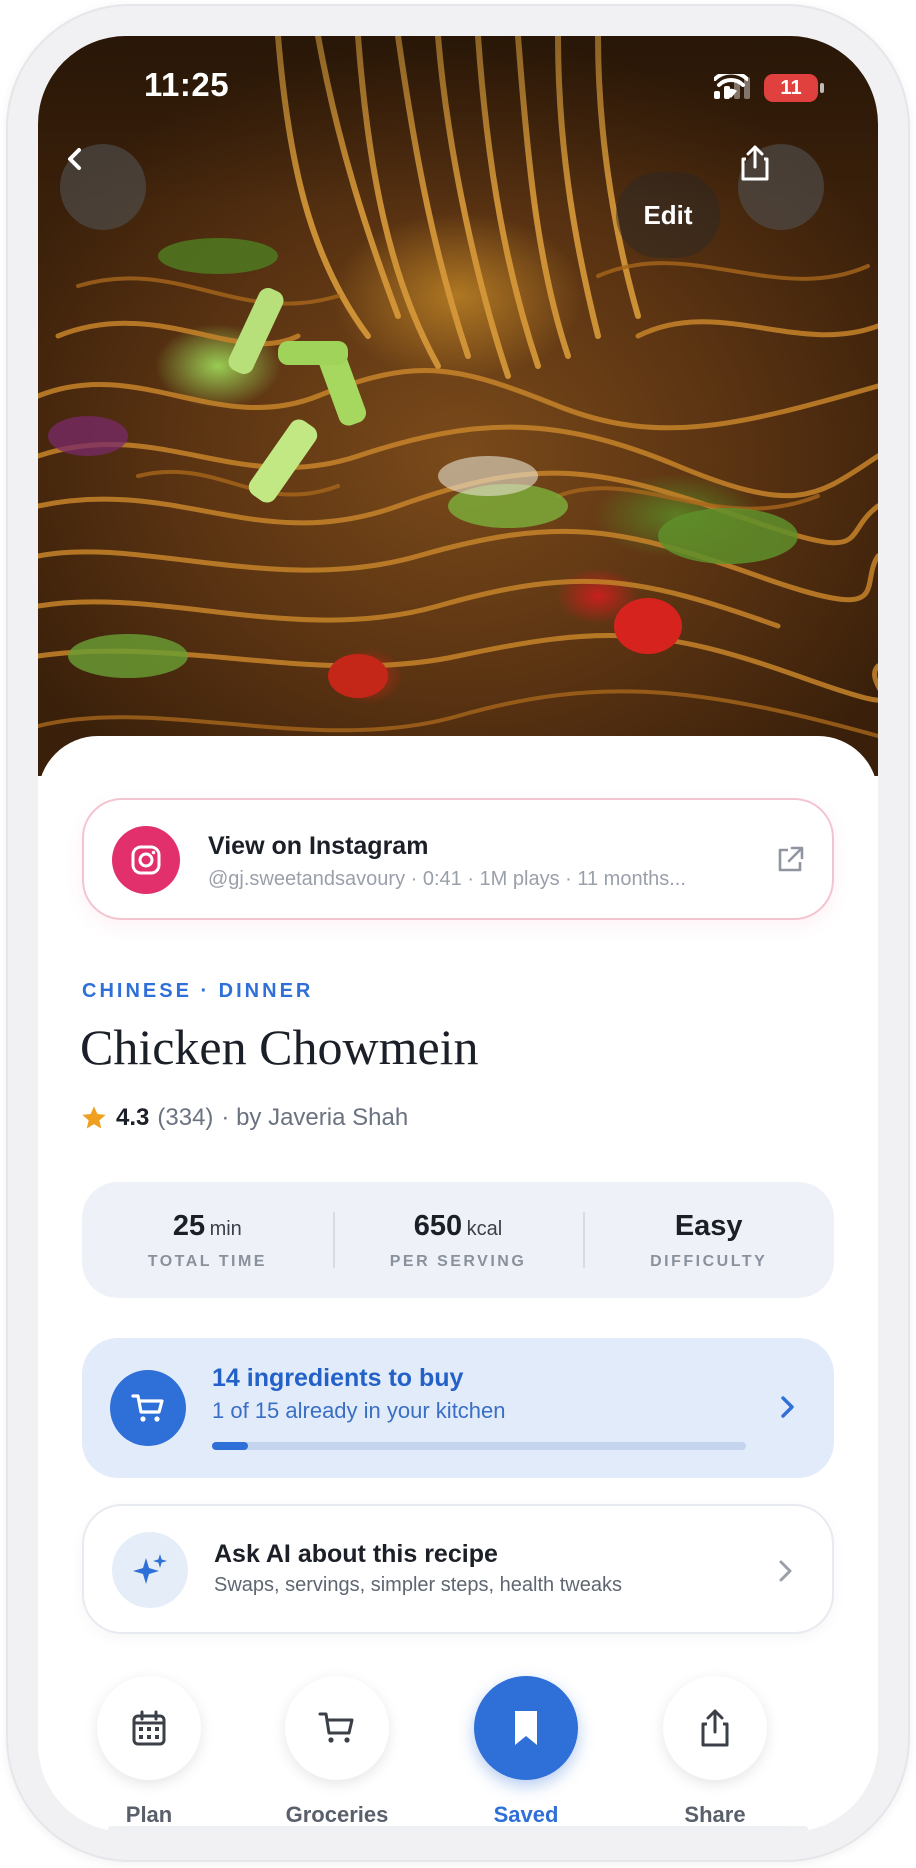  Describe the element at coordinates (709, 1261) in the screenshot. I see `stat-label: DIFFICULTY` at that location.